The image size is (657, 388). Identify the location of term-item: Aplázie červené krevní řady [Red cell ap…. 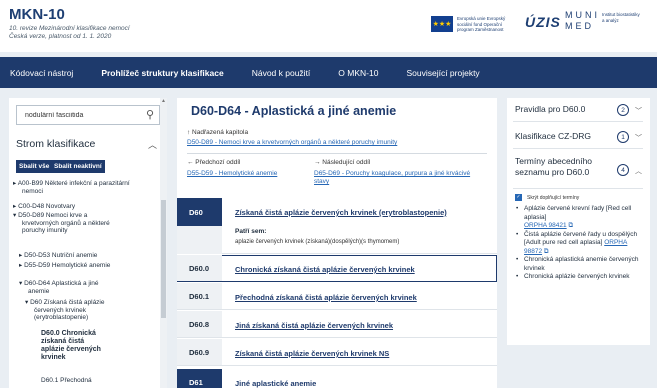
(580, 218).